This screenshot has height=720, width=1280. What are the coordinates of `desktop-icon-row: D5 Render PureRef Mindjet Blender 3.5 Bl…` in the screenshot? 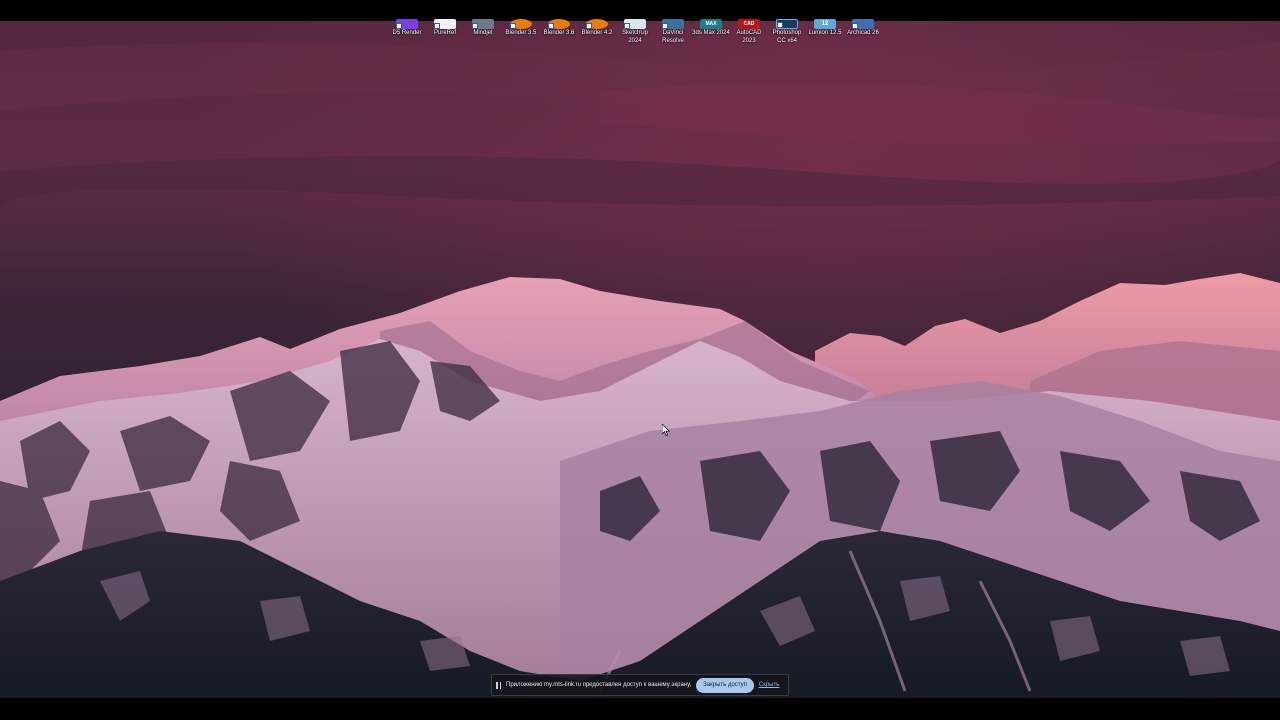 It's located at (638, 34).